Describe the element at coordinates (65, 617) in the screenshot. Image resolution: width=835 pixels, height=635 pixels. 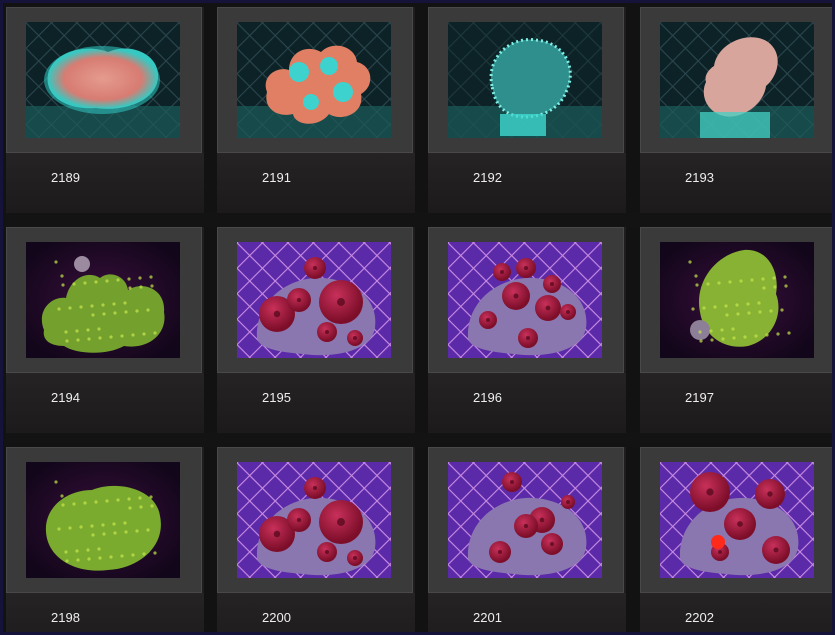
I see `item-number: 2198` at that location.